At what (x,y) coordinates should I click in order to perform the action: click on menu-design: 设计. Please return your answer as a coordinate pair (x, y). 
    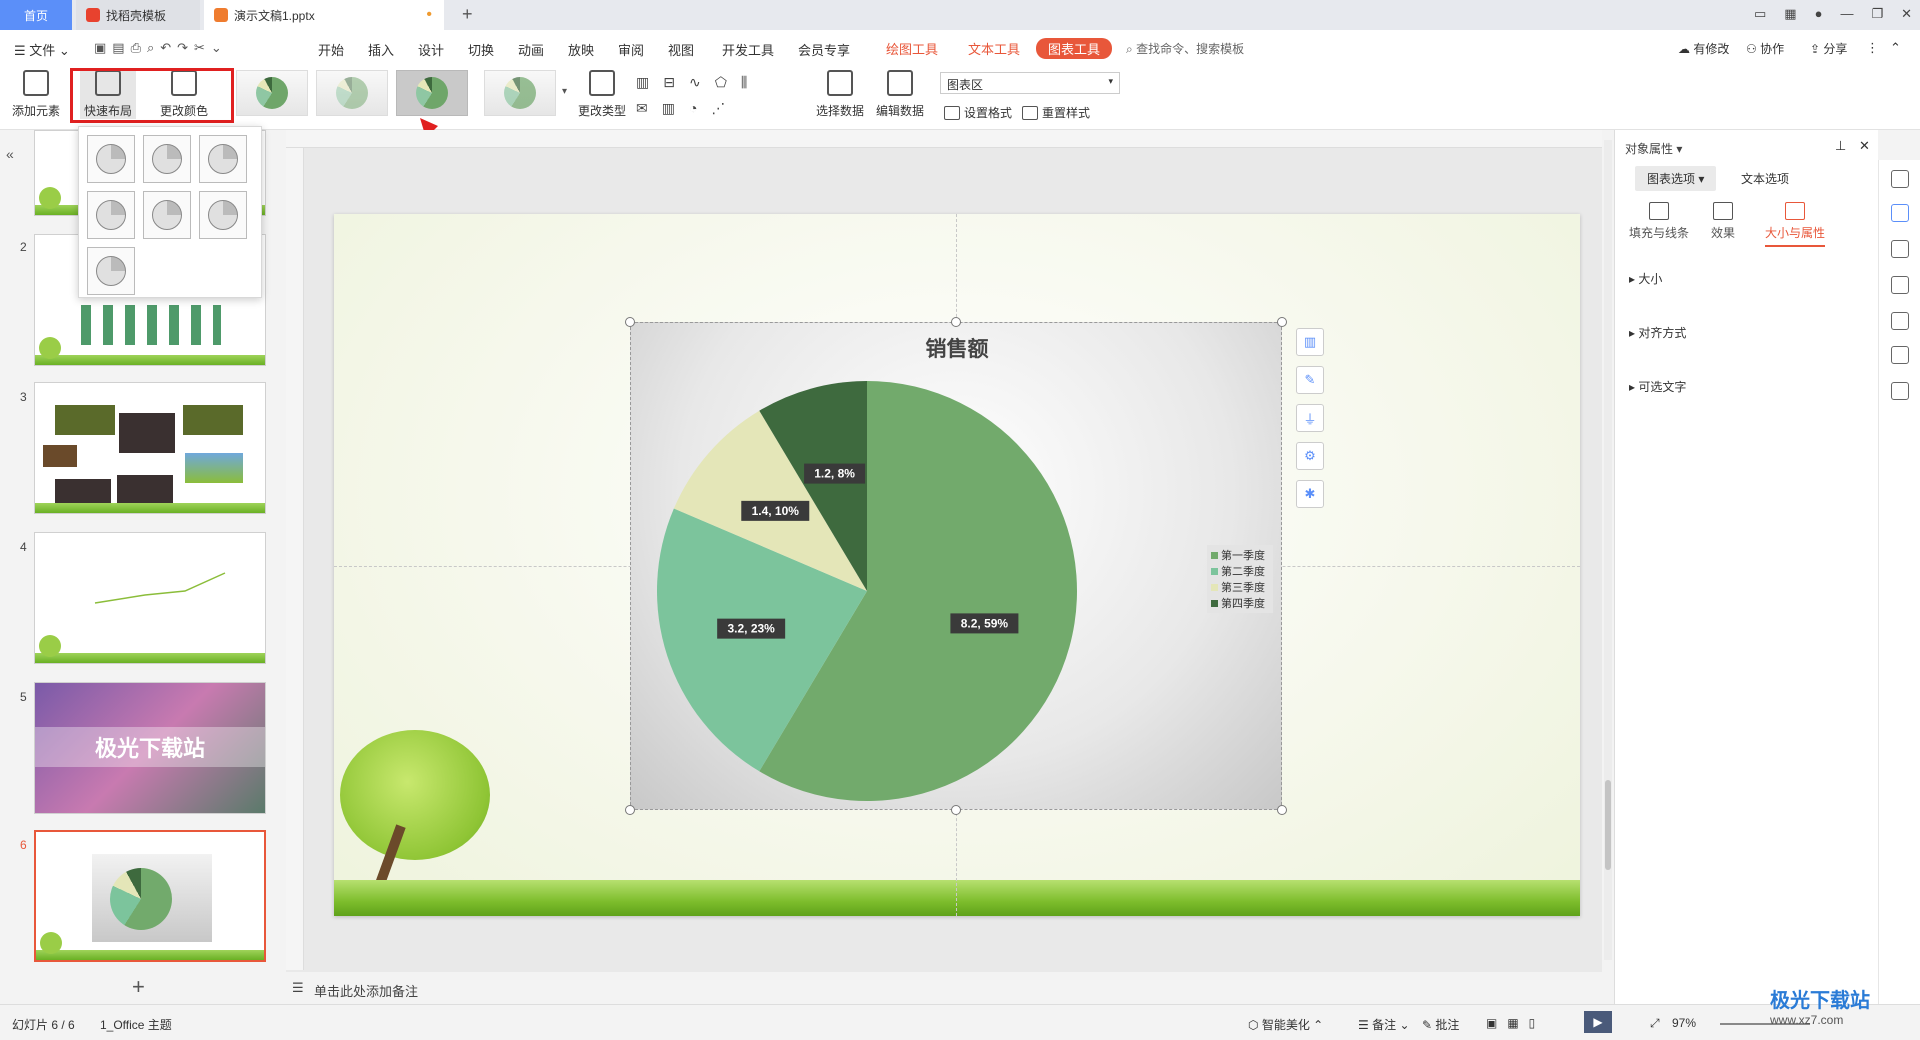
    Looking at the image, I should click on (431, 49).